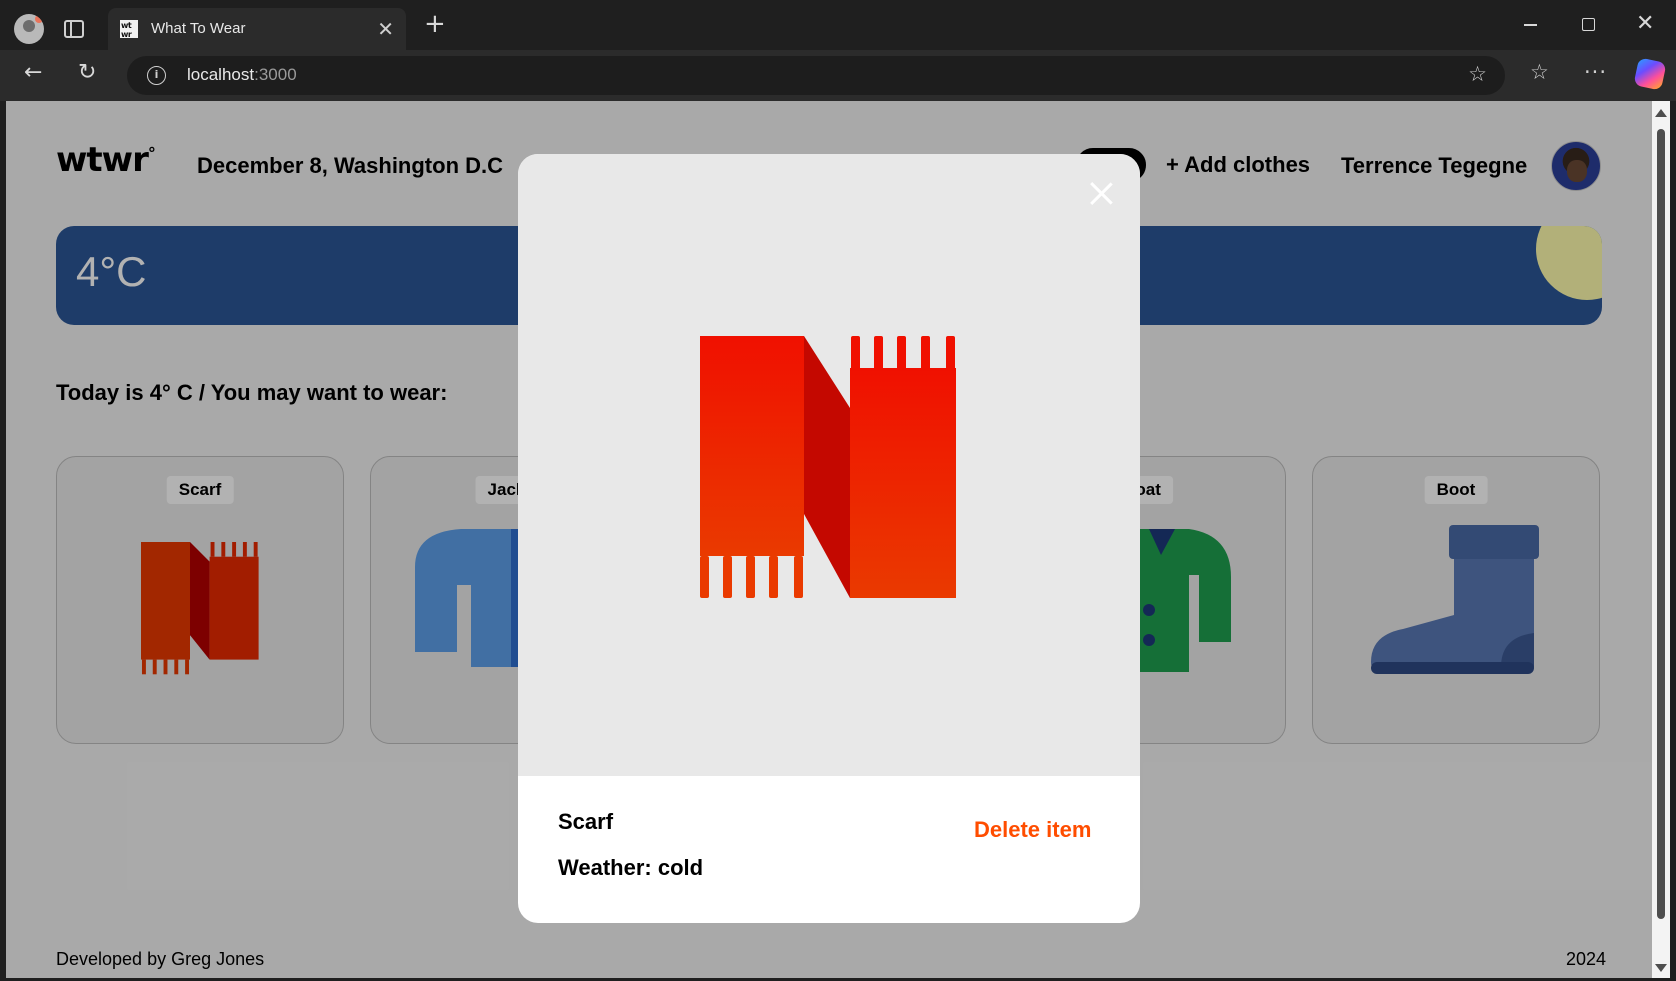  I want to click on modal-close-button, so click(1101, 193).